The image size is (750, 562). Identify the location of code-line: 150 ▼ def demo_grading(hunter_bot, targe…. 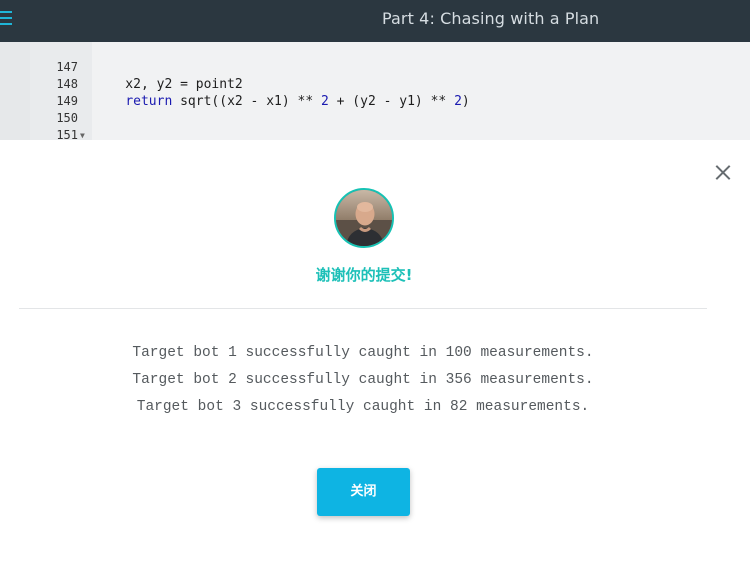
(375, 116).